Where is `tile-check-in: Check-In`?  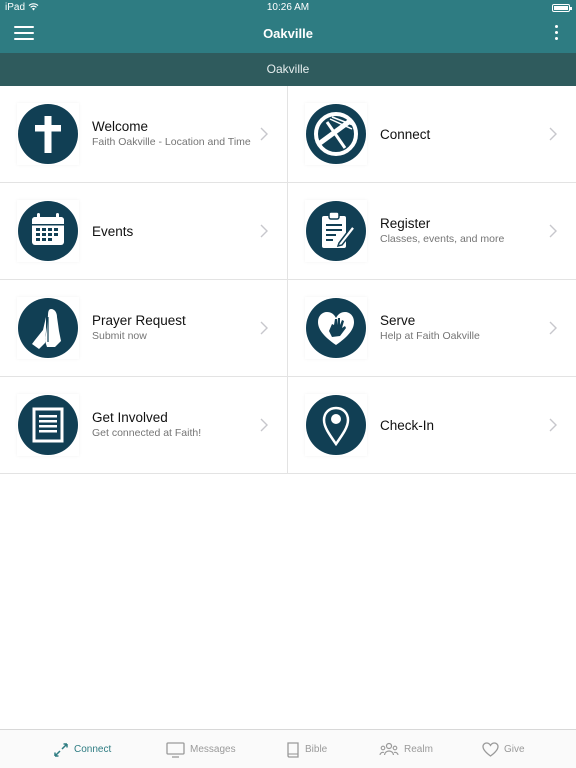 tile-check-in: Check-In is located at coordinates (432, 425).